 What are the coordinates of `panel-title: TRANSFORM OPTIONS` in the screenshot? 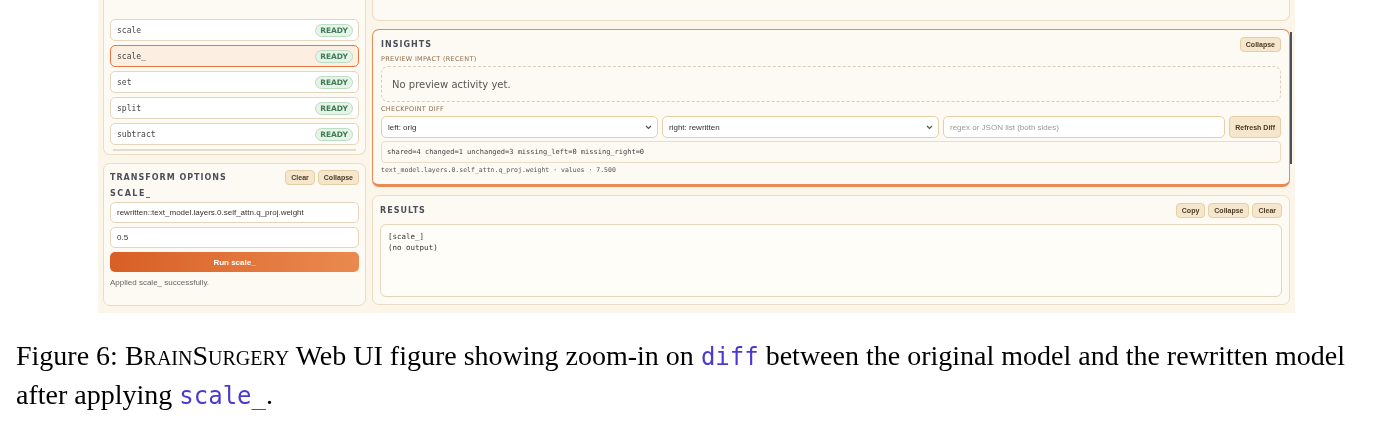 It's located at (168, 177).